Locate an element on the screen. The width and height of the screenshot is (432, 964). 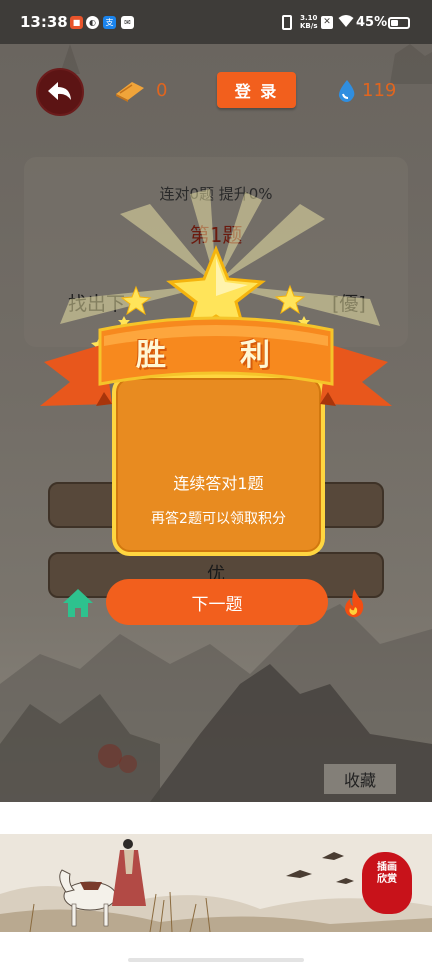
no-sim-icon: ✕ is located at coordinates (327, 22).